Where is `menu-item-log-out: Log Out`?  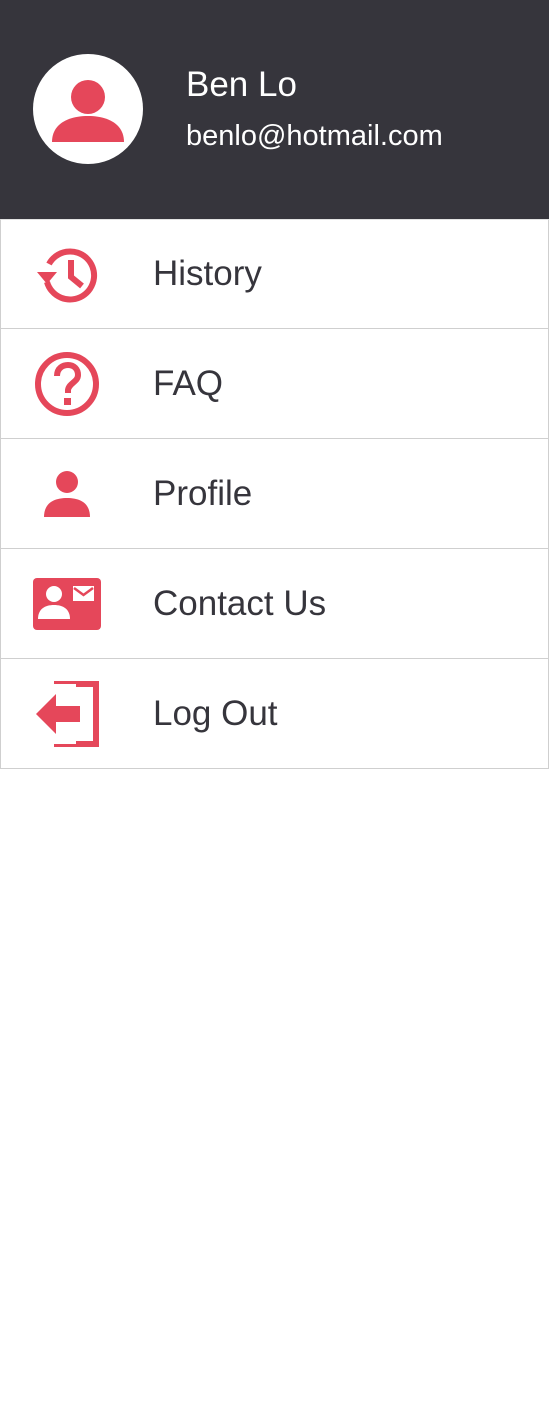
menu-item-log-out: Log Out is located at coordinates (274, 714).